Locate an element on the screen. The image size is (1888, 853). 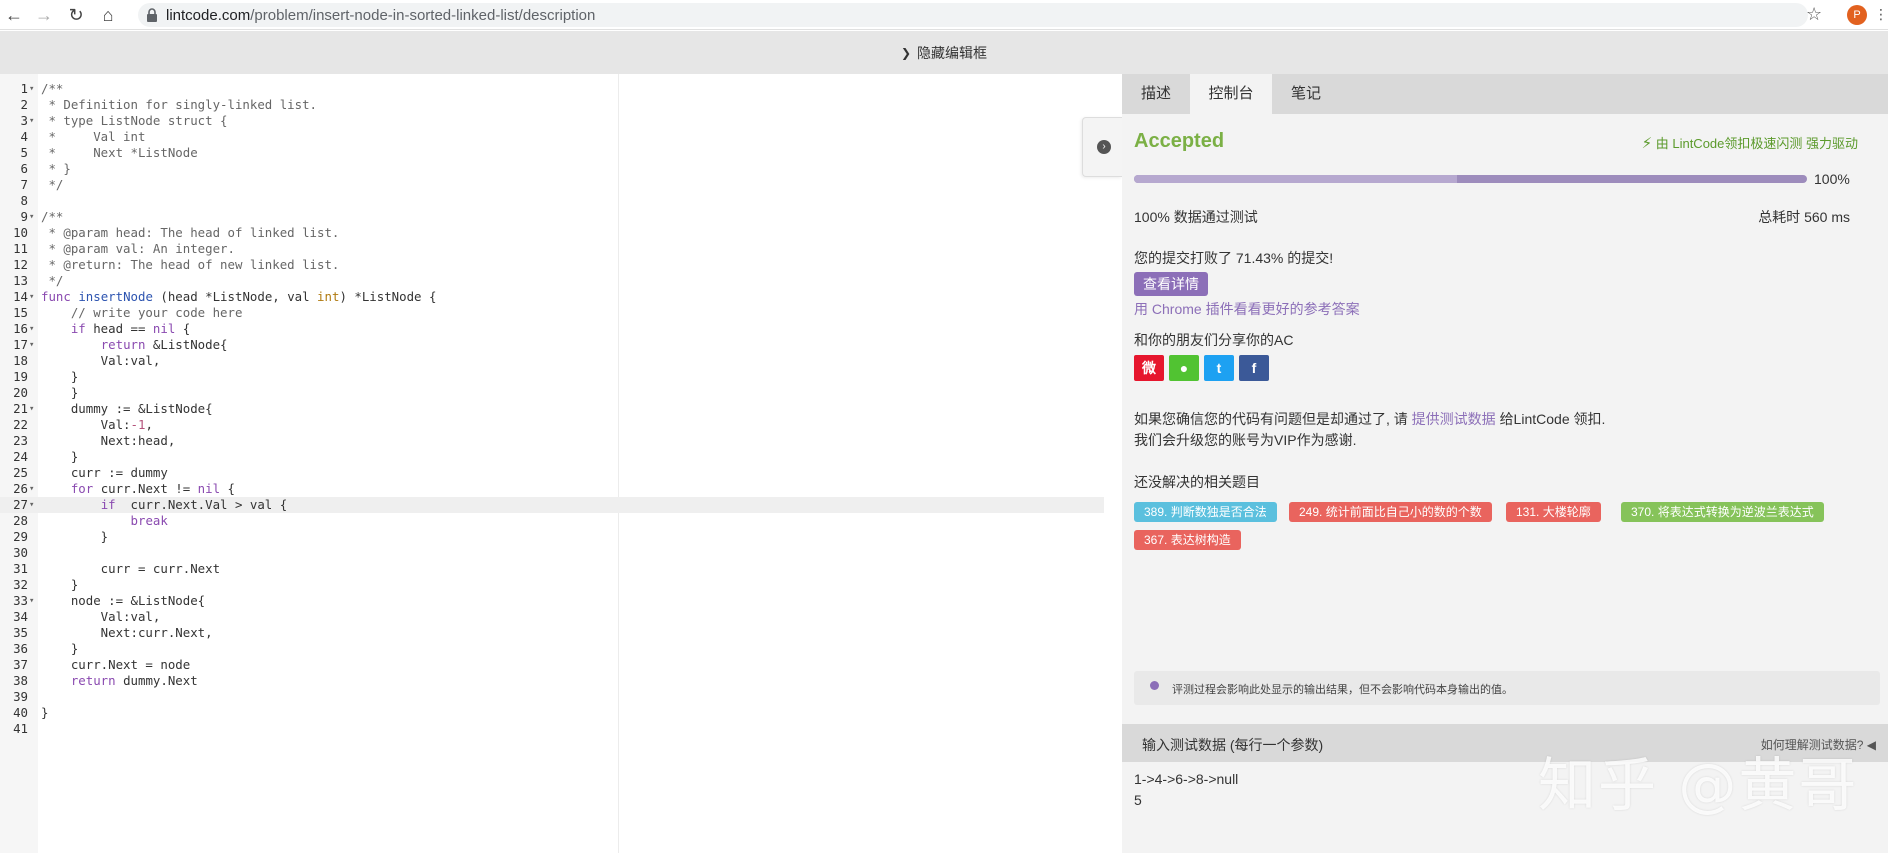
tab-notes: 笔记 is located at coordinates (1306, 94).